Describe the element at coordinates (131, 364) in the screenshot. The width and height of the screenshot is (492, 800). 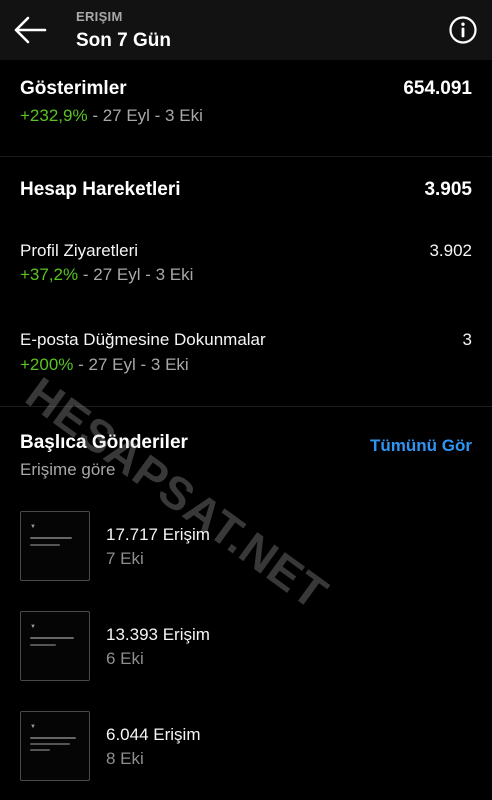
I see `email-taps-range: - 27 Eyl - 3 Eki` at that location.